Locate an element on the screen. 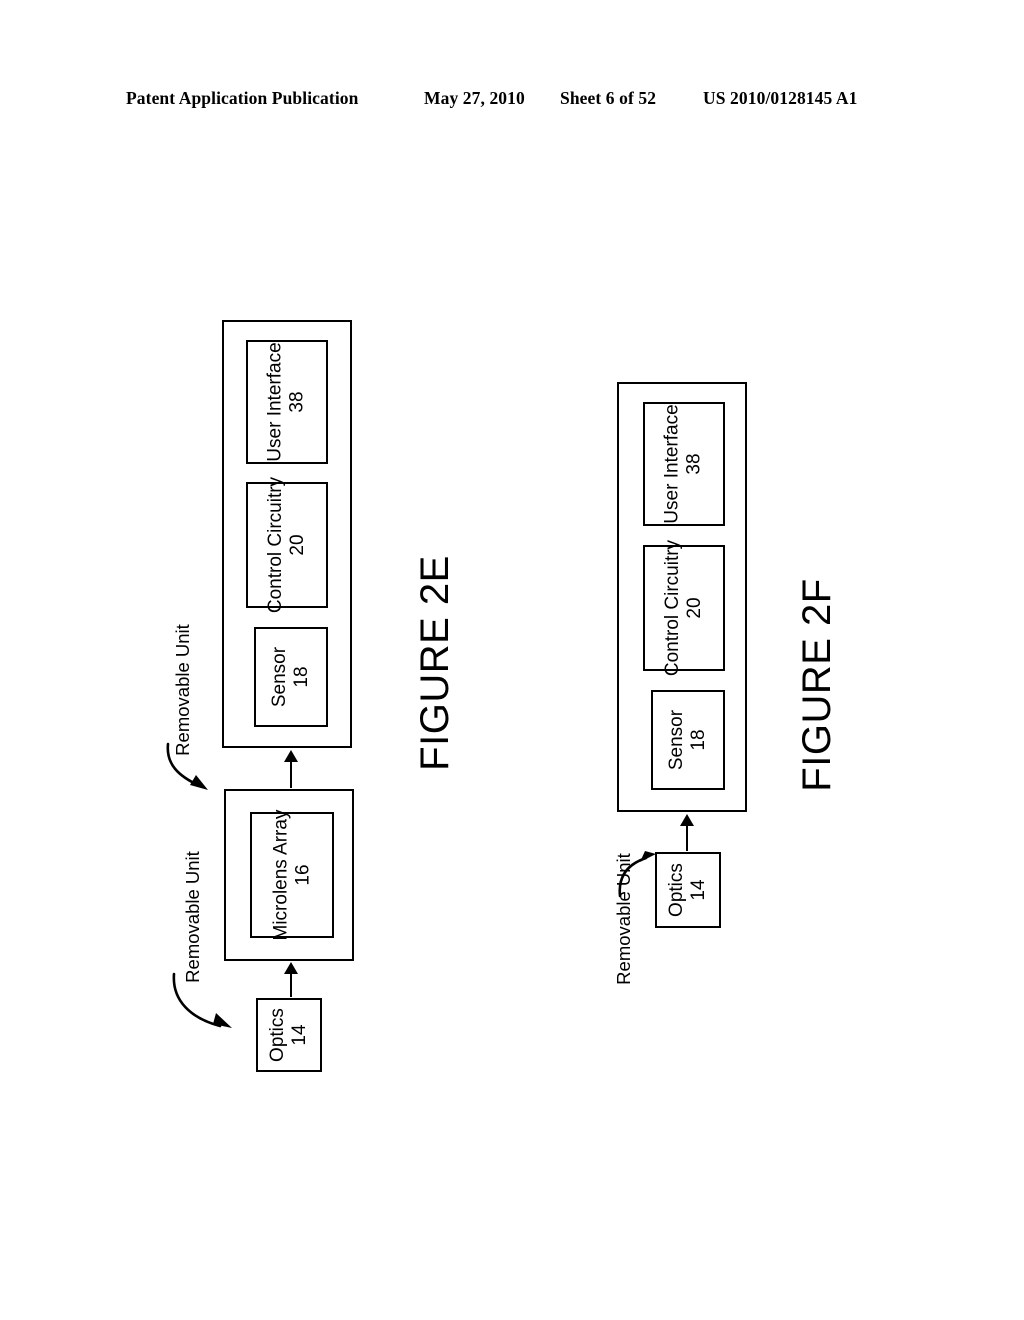  figure-2f-caption: FIGURE 2F is located at coordinates (817, 685).